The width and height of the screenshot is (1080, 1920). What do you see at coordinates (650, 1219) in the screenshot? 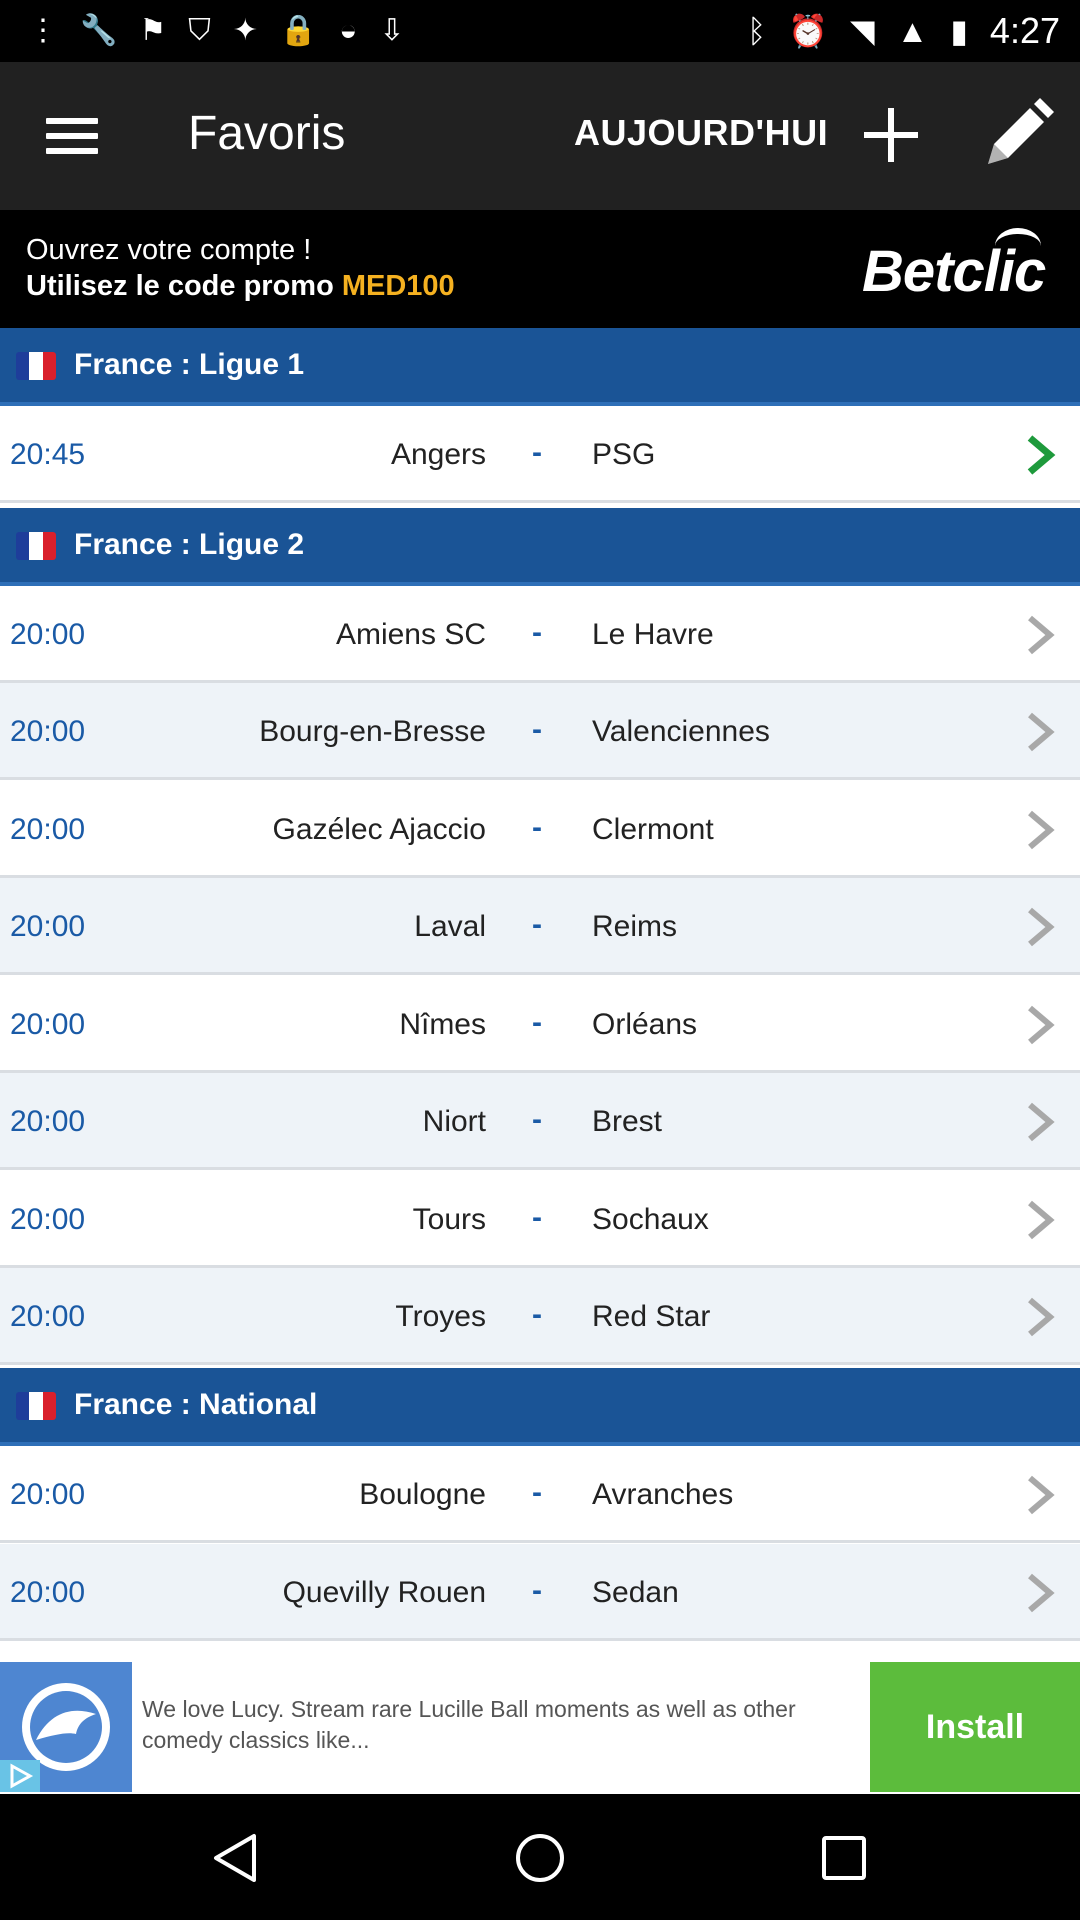
I see `away-team: Sochaux` at bounding box center [650, 1219].